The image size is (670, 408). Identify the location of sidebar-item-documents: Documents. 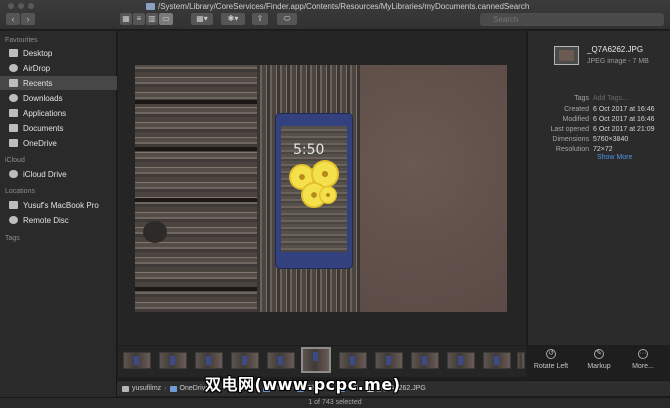
(58, 128).